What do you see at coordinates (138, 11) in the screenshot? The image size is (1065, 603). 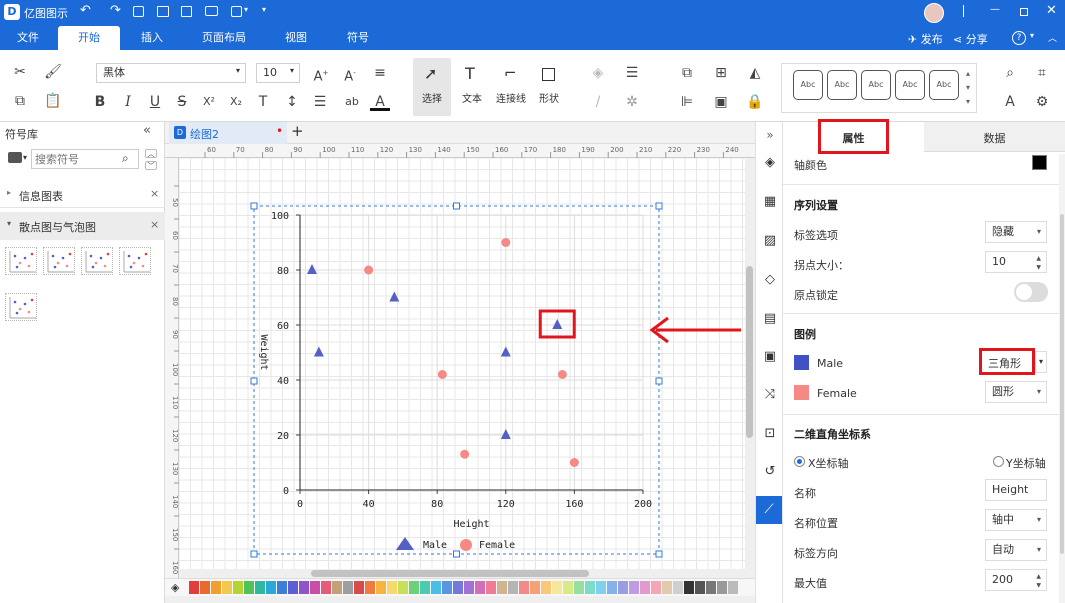 I see `new-file-icon` at bounding box center [138, 11].